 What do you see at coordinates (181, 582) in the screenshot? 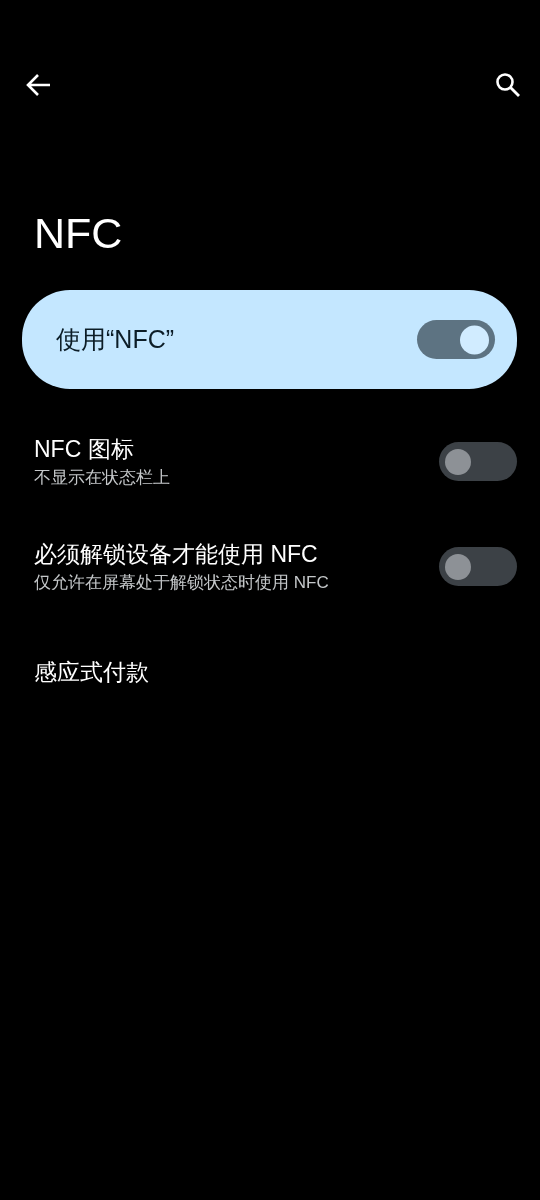
I see `setting-summary: 仅允许在屏幕处于解锁状态时使用 NFC` at bounding box center [181, 582].